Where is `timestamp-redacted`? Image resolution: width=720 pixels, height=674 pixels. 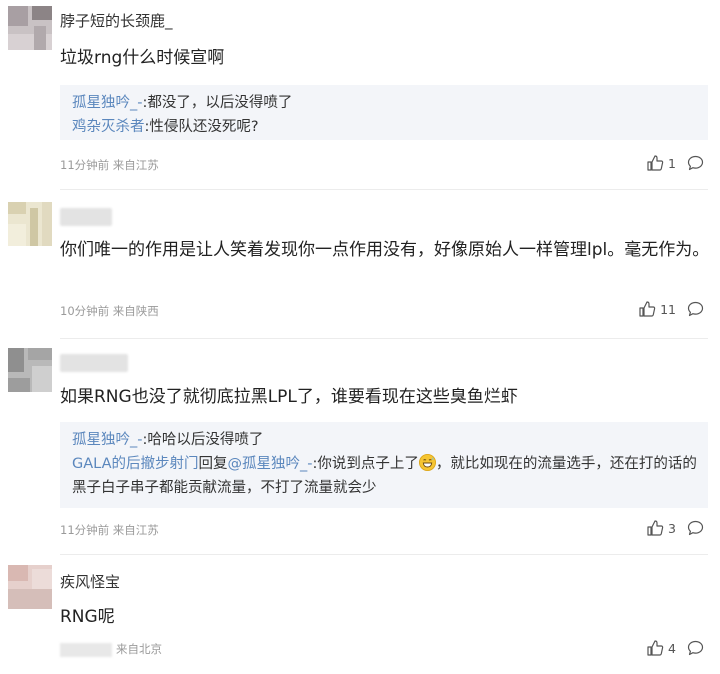 timestamp-redacted is located at coordinates (86, 649).